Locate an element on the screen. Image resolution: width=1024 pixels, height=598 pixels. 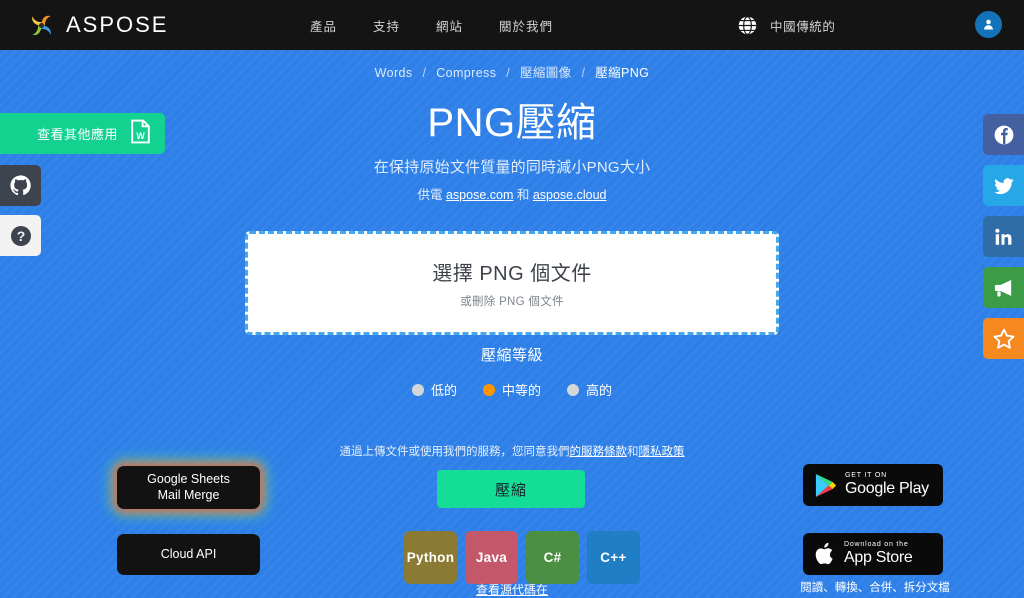
file-dropzone: 選擇 PNG 個文件 或刪除 PNG 個文件 is located at coordinates (512, 283).